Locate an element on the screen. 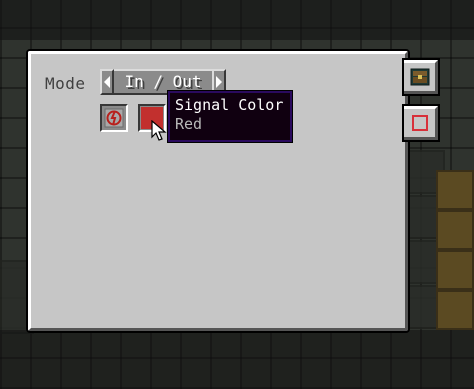 The image size is (474, 389). arrow-left-icon is located at coordinates (107, 82).